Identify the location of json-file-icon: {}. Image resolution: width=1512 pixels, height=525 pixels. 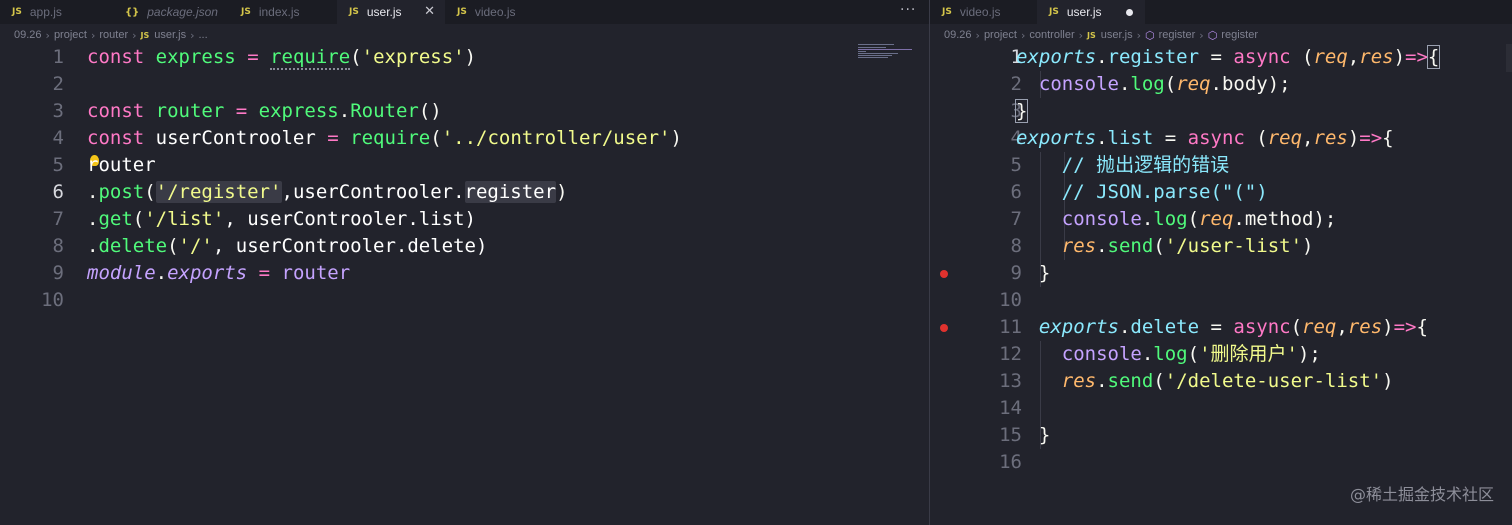
(132, 12).